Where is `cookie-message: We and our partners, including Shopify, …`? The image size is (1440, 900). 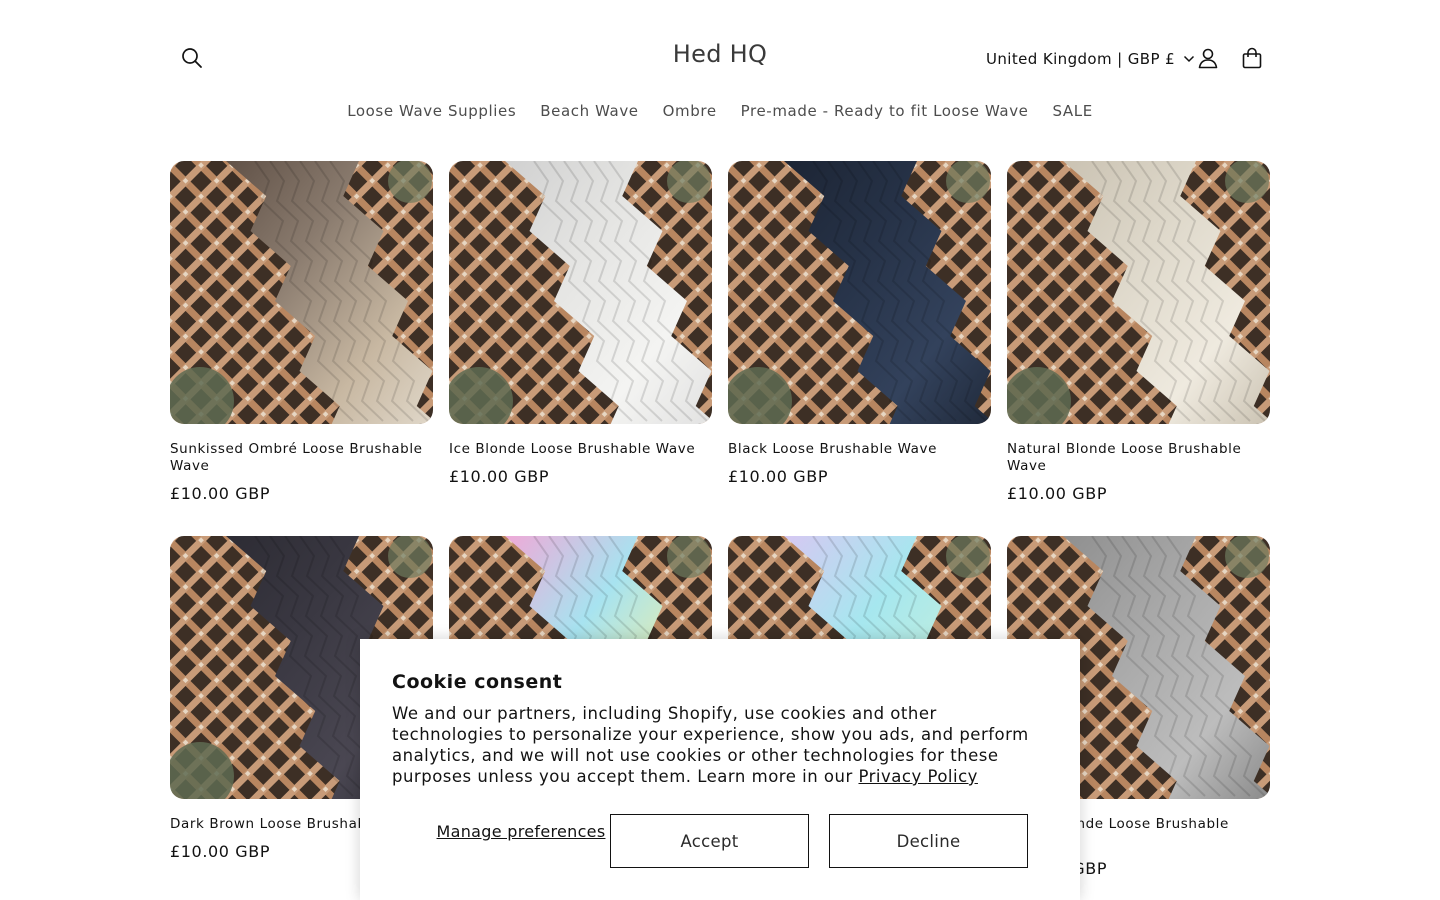 cookie-message: We and our partners, including Shopify, … is located at coordinates (722, 745).